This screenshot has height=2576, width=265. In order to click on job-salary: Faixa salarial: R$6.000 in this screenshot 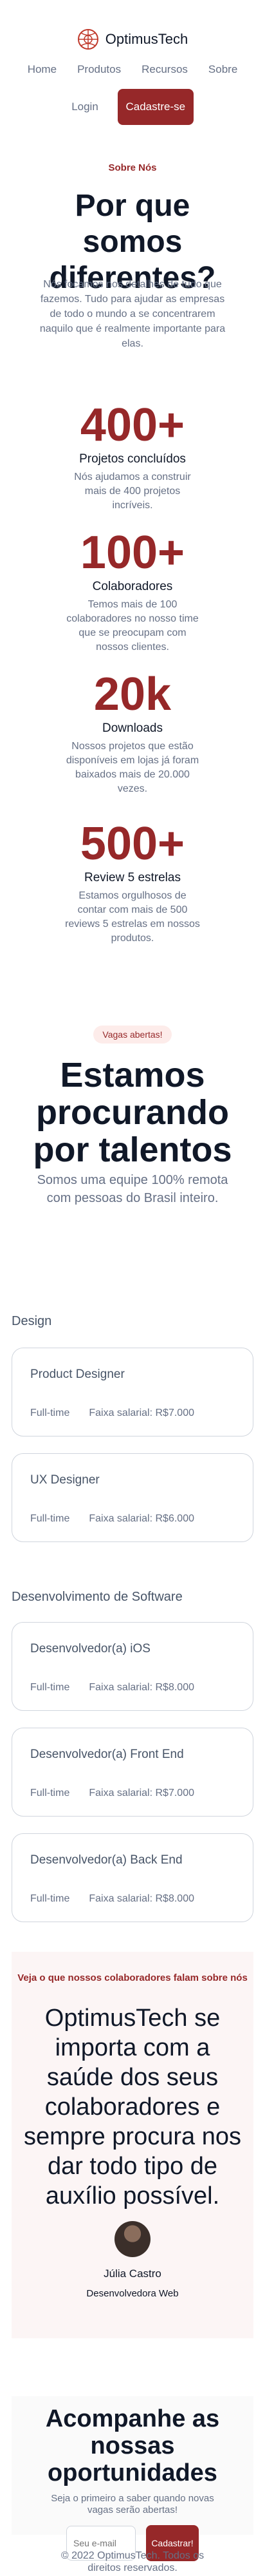, I will do `click(141, 1518)`.